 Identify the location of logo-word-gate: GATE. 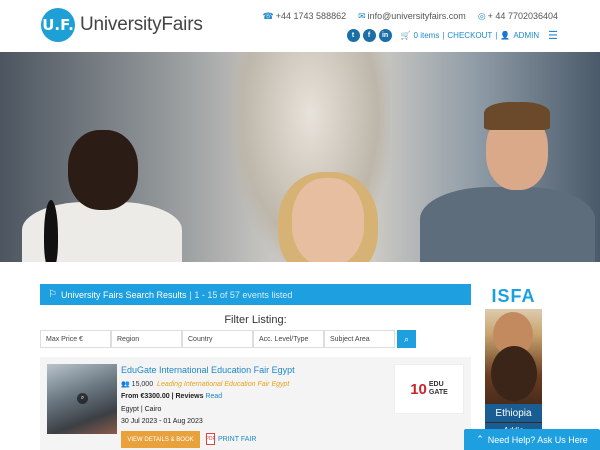
(438, 392).